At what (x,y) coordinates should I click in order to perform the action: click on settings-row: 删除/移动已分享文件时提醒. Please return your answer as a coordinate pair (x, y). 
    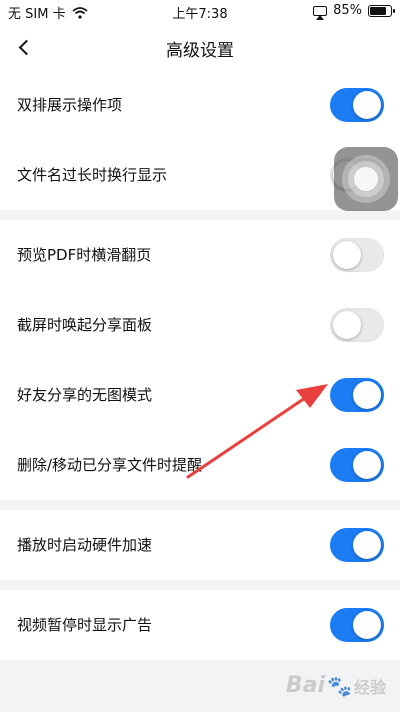
    Looking at the image, I should click on (200, 465).